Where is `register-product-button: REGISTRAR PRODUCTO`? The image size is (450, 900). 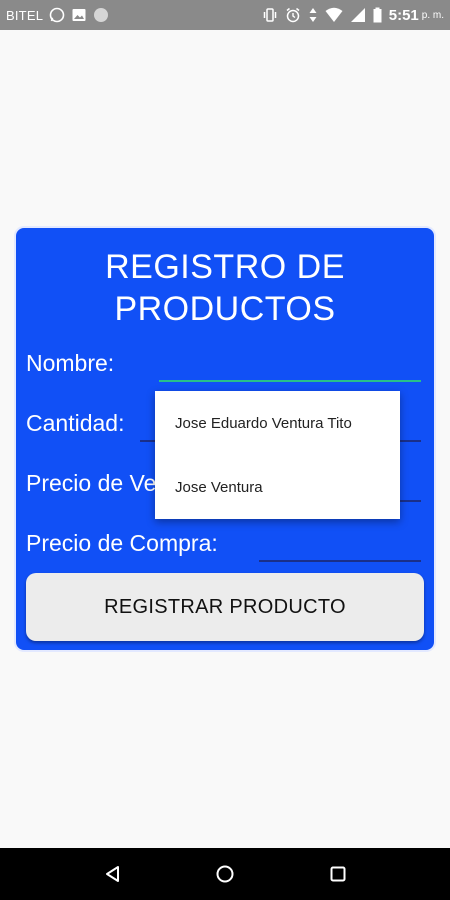
register-product-button: REGISTRAR PRODUCTO is located at coordinates (225, 607).